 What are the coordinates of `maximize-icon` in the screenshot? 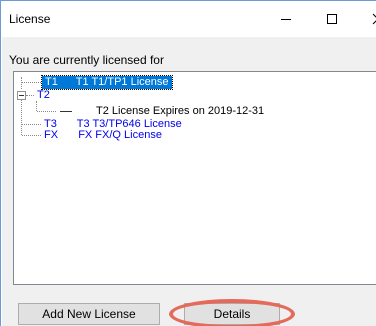 It's located at (332, 19).